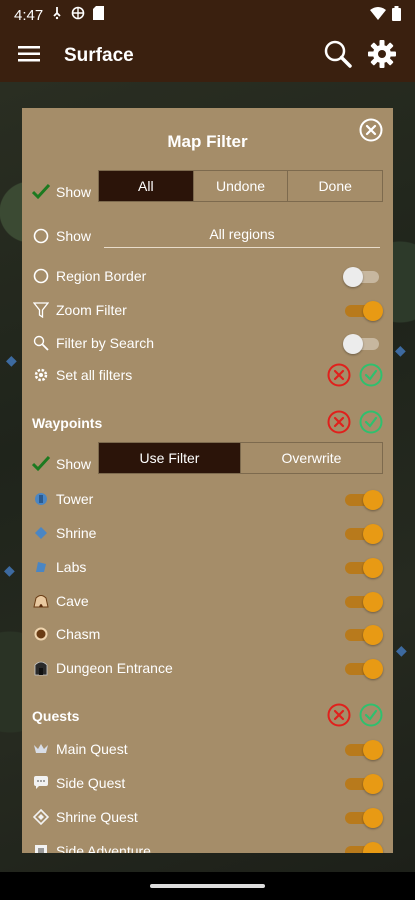 This screenshot has height=900, width=415. What do you see at coordinates (207, 567) in the screenshot?
I see `list-item: Labs` at bounding box center [207, 567].